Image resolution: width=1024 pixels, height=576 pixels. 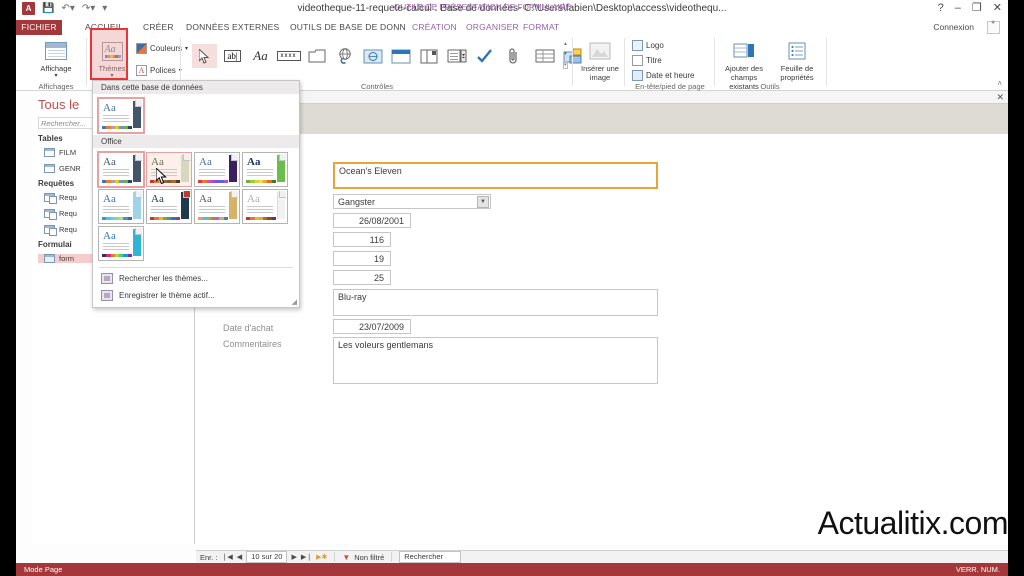 What do you see at coordinates (372, 56) in the screenshot?
I see `web-browser-icon` at bounding box center [372, 56].